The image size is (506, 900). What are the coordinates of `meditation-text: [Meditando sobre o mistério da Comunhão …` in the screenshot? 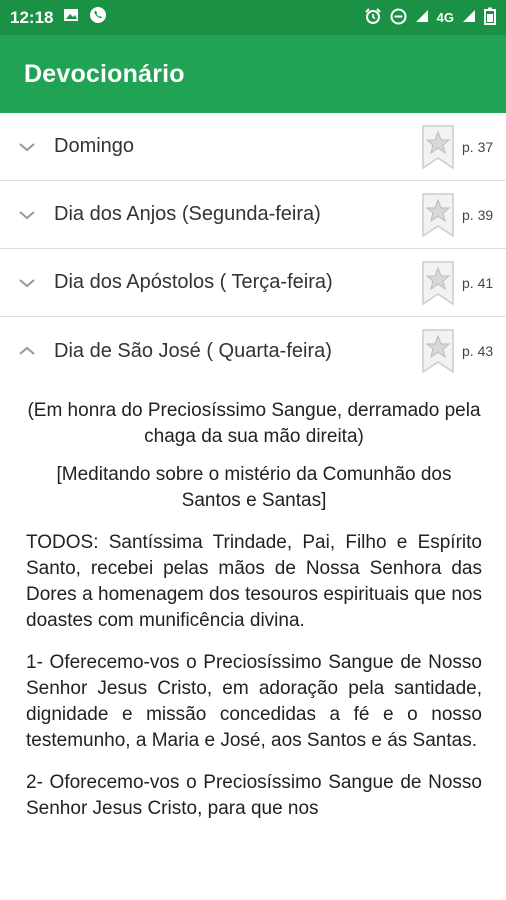 It's located at (254, 487).